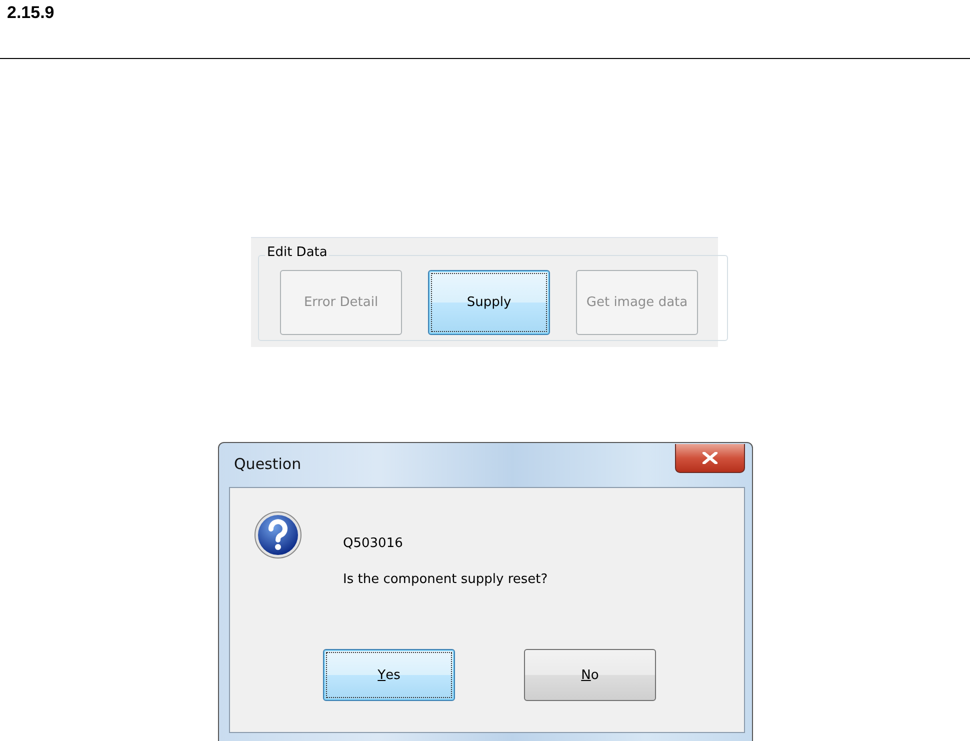 This screenshot has height=741, width=970. What do you see at coordinates (268, 464) in the screenshot?
I see `window-title: Question` at bounding box center [268, 464].